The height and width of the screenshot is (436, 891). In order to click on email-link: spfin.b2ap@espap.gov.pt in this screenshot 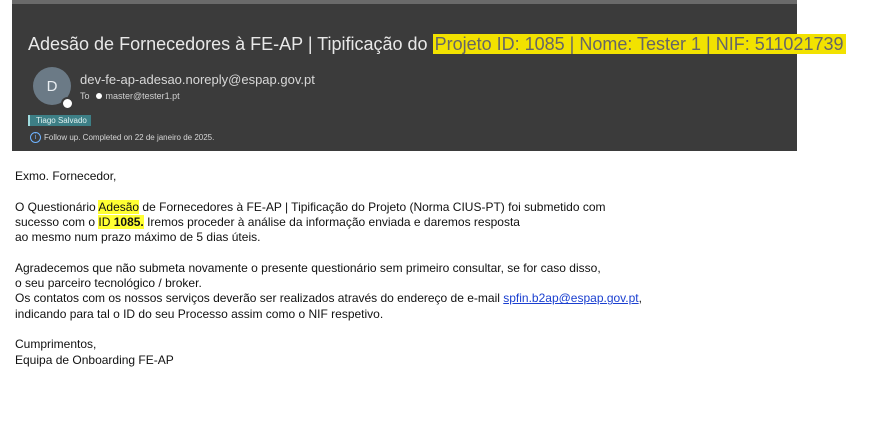, I will do `click(570, 298)`.